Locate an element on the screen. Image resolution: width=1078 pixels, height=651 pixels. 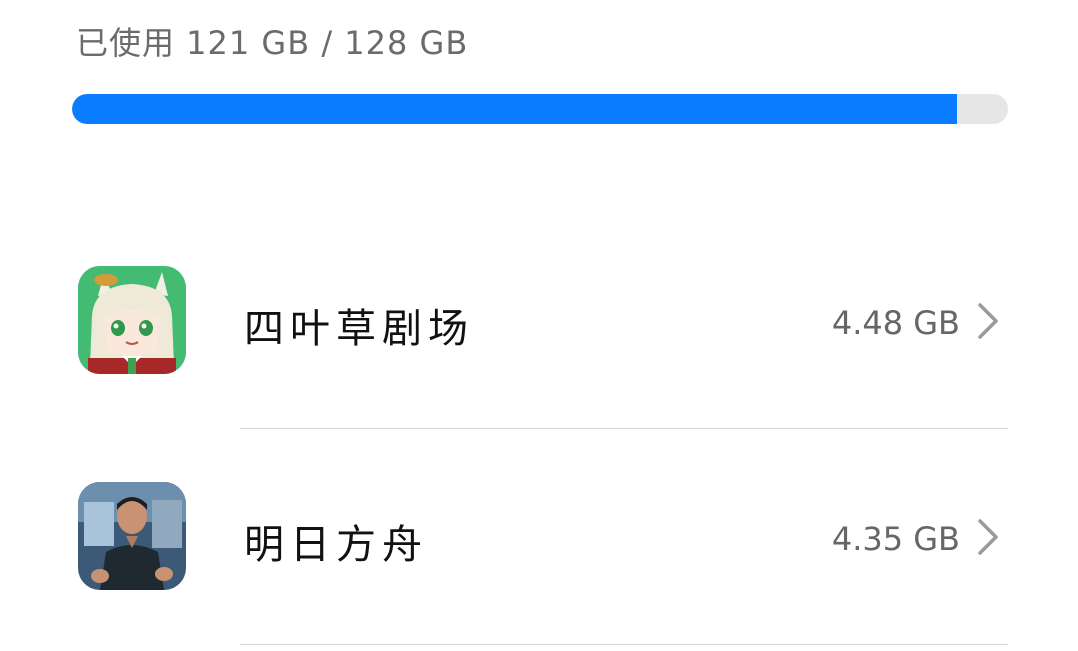
app-size: 4.48 GB is located at coordinates (895, 323).